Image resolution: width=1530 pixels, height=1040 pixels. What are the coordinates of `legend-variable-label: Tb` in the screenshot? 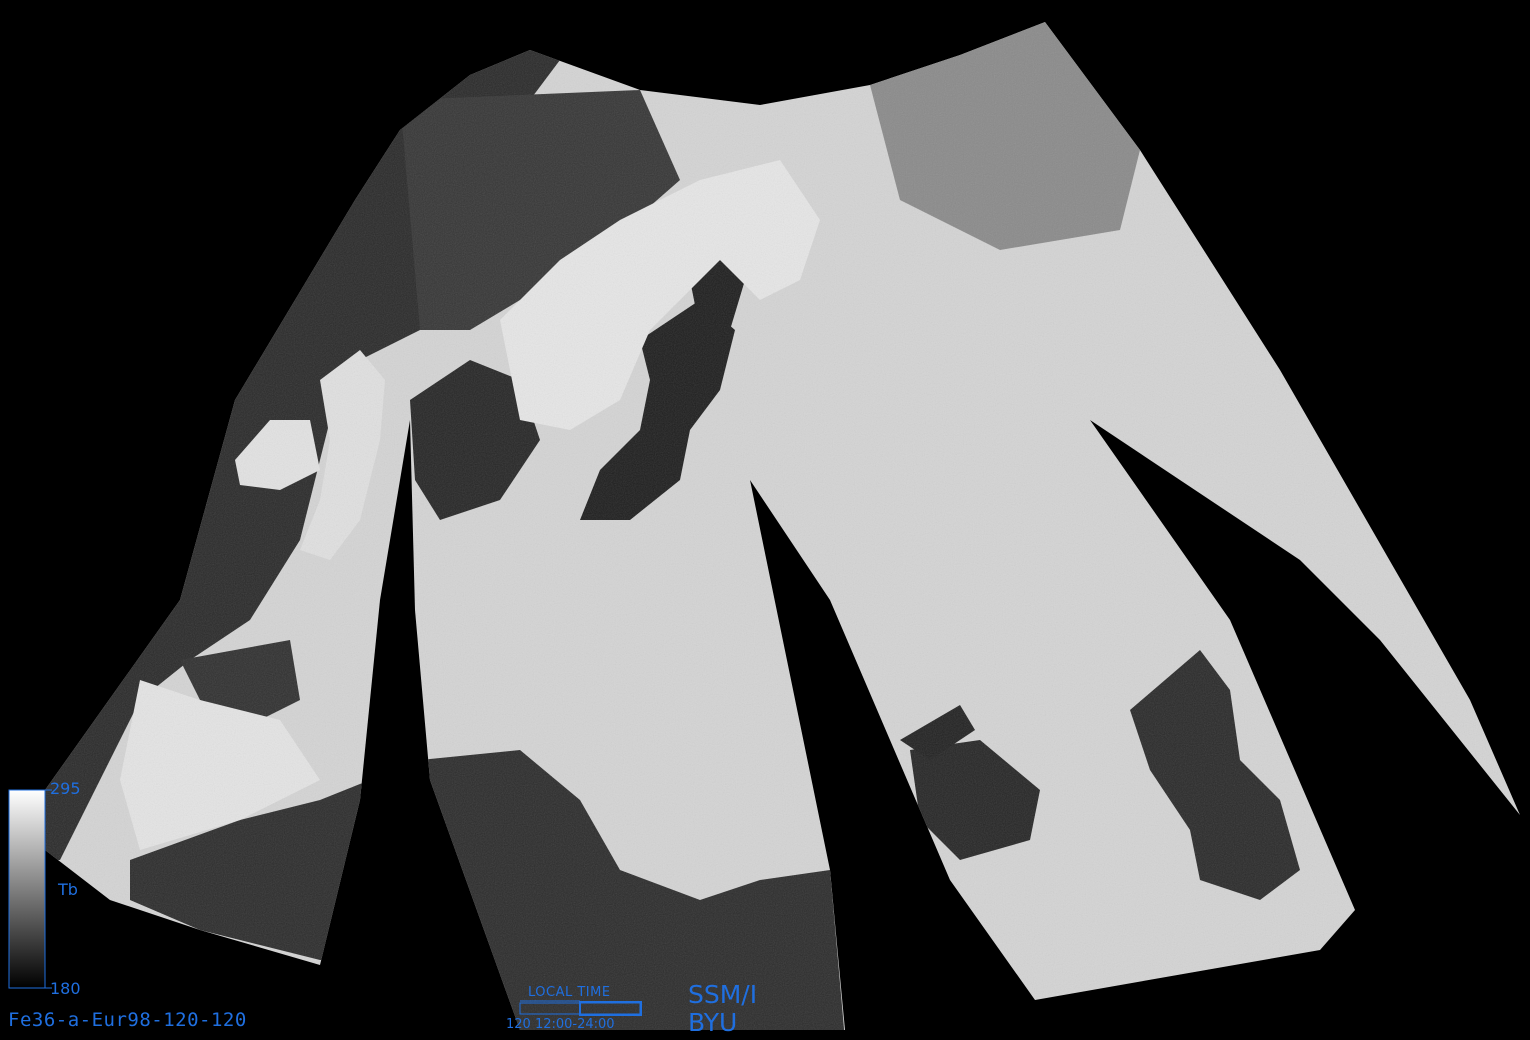 It's located at (68, 889).